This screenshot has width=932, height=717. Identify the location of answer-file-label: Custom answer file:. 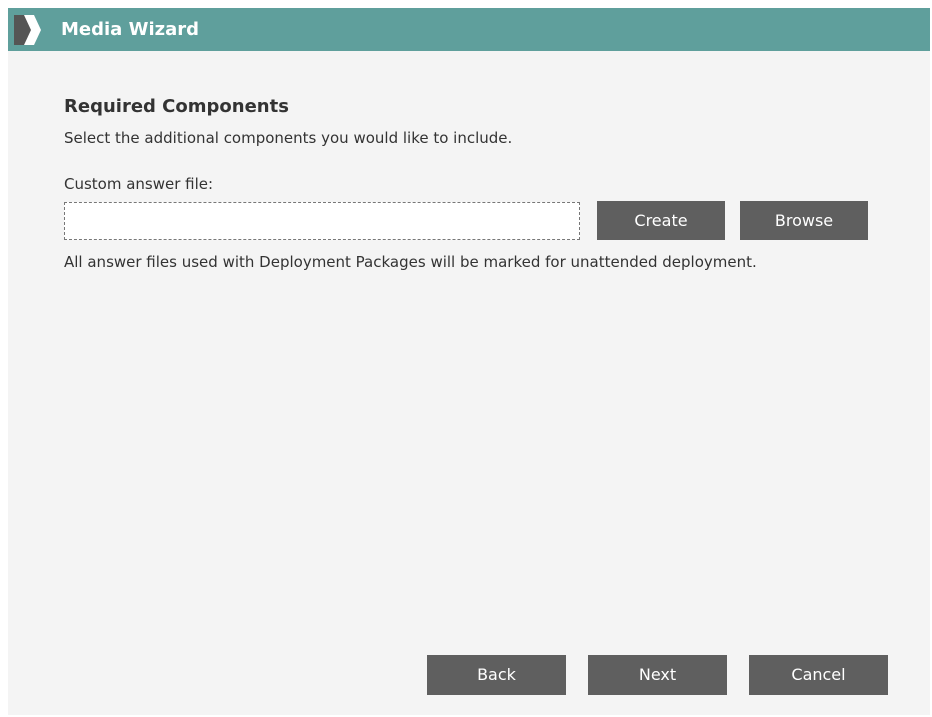
(139, 184).